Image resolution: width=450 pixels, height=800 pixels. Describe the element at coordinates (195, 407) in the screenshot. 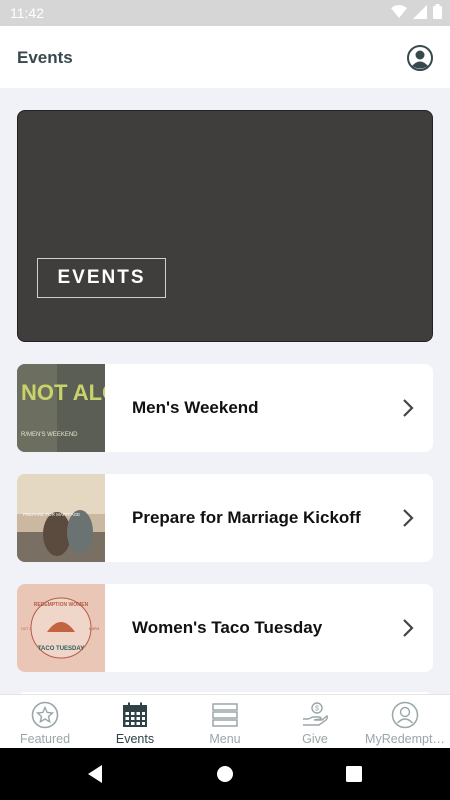

I see `event-title: Men's Weekend` at that location.